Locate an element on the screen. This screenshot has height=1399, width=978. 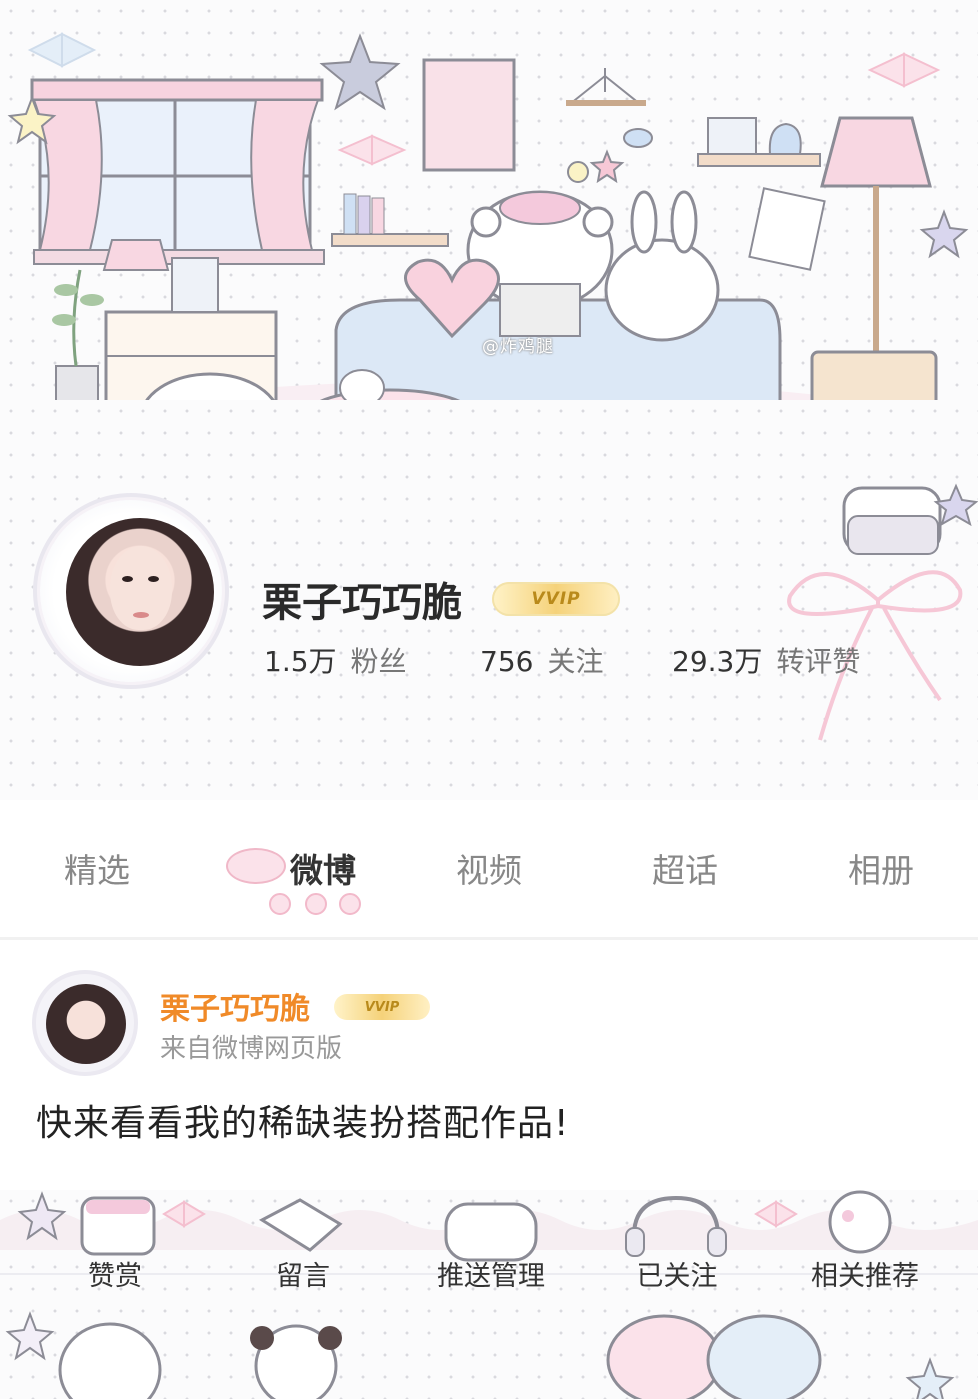
stat-followers: 1.5万 粉丝 is located at coordinates (335, 660).